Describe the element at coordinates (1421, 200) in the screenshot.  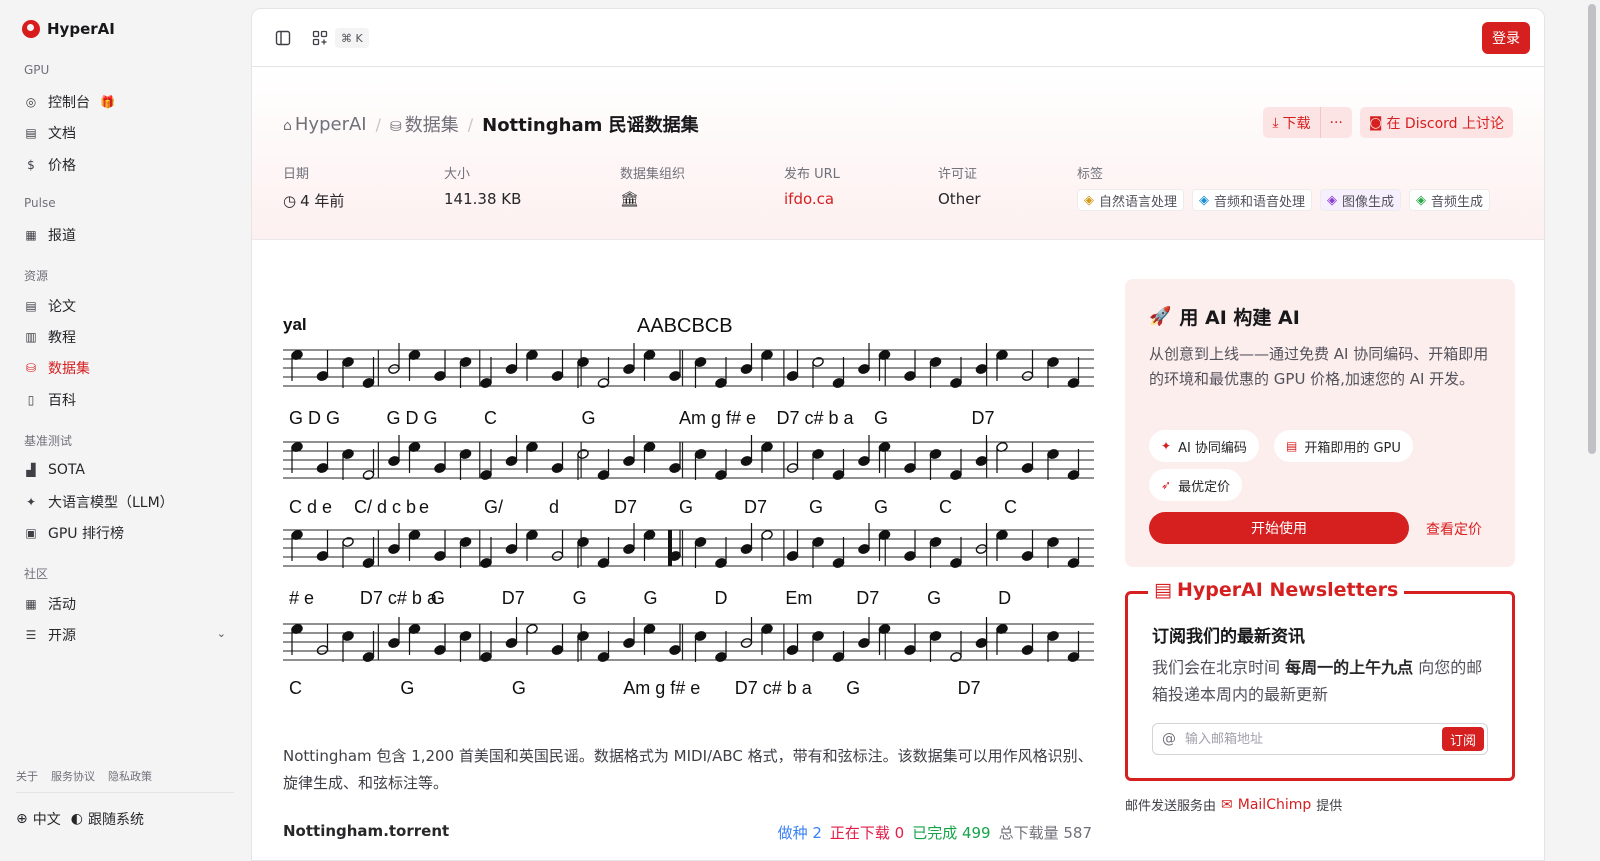
I see `tag-icon: ◈` at that location.